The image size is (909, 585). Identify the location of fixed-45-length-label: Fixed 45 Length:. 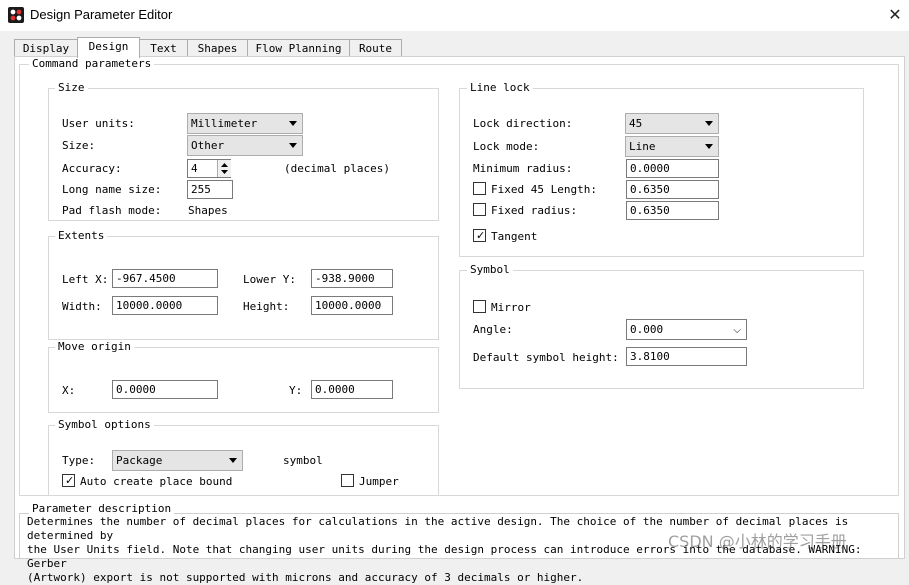
(544, 189).